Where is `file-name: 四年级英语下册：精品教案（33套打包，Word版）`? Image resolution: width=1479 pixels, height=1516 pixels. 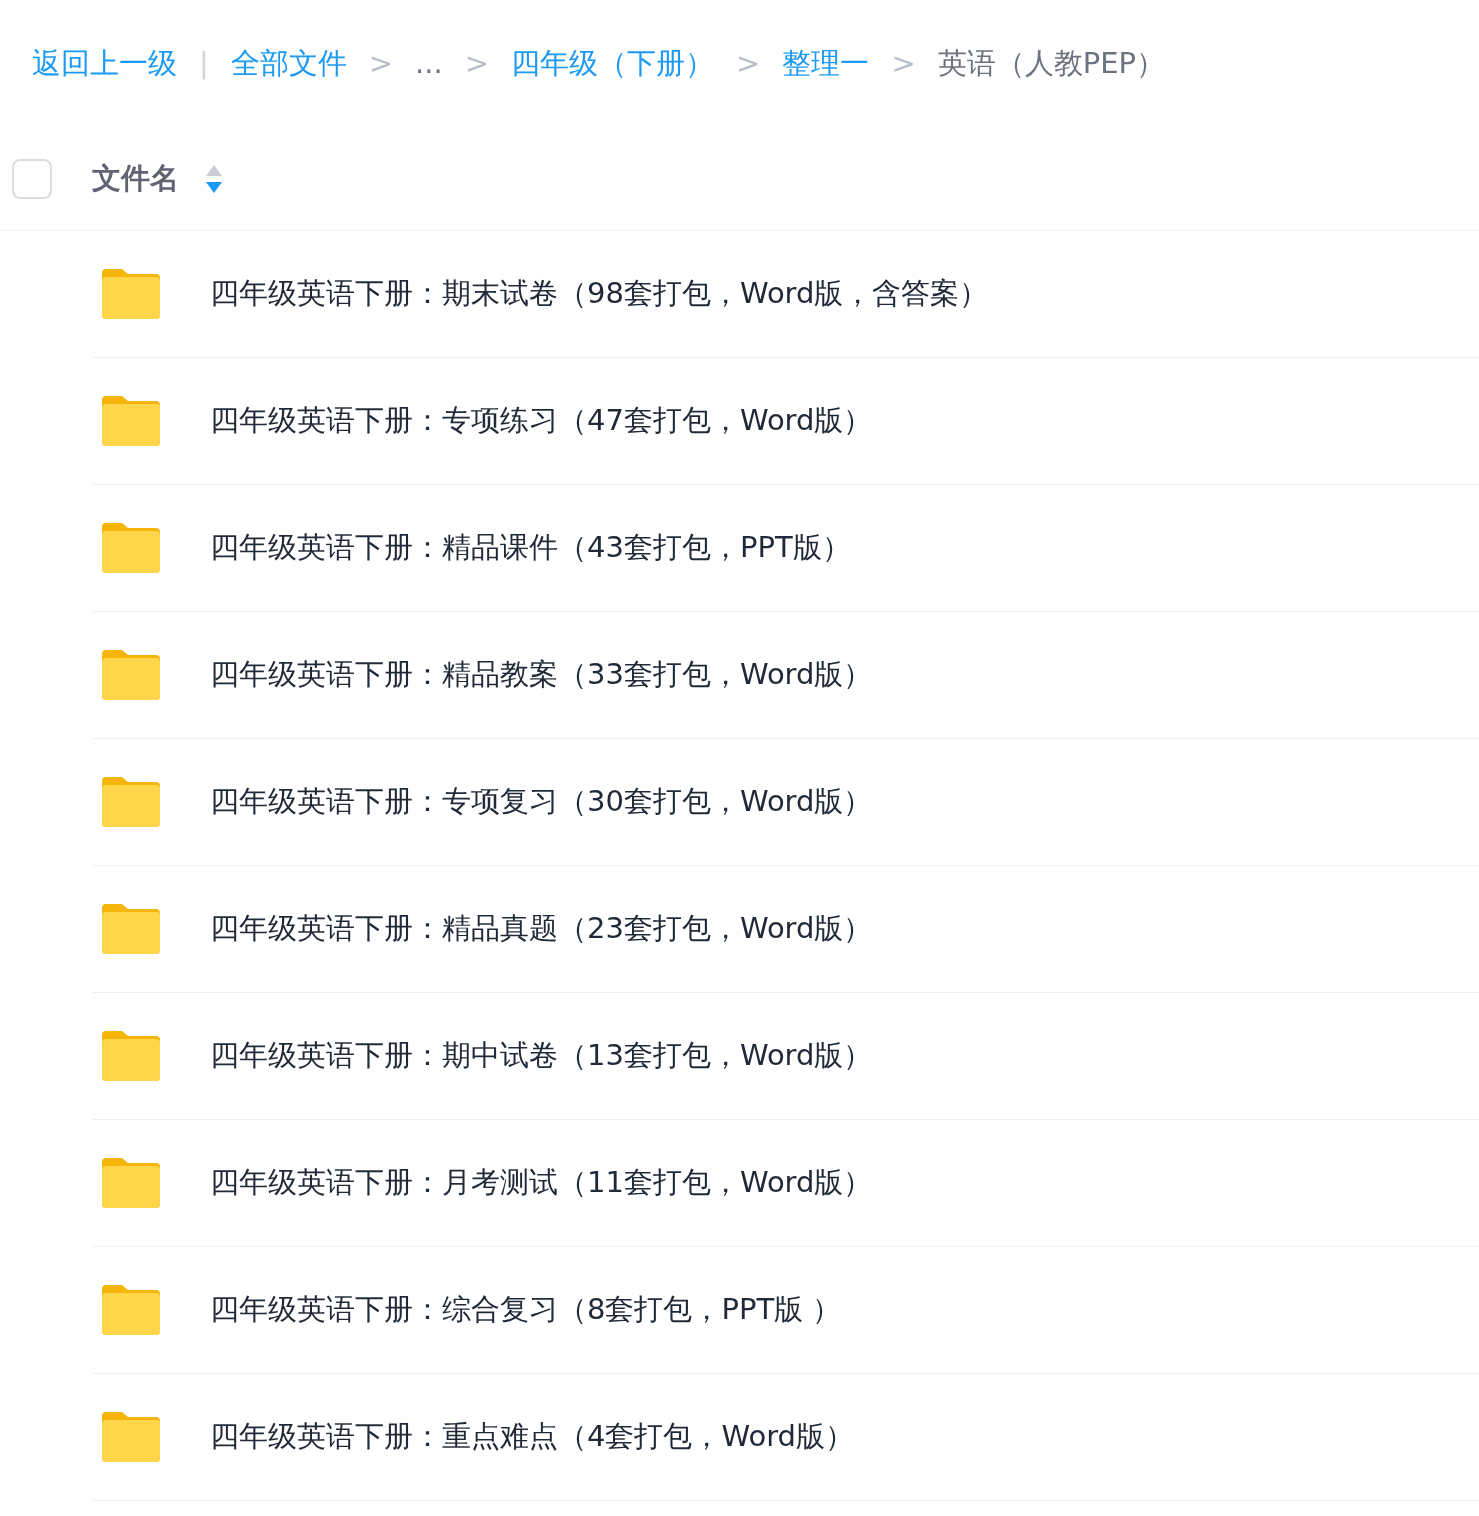 file-name: 四年级英语下册：精品教案（33套打包，Word版） is located at coordinates (541, 675).